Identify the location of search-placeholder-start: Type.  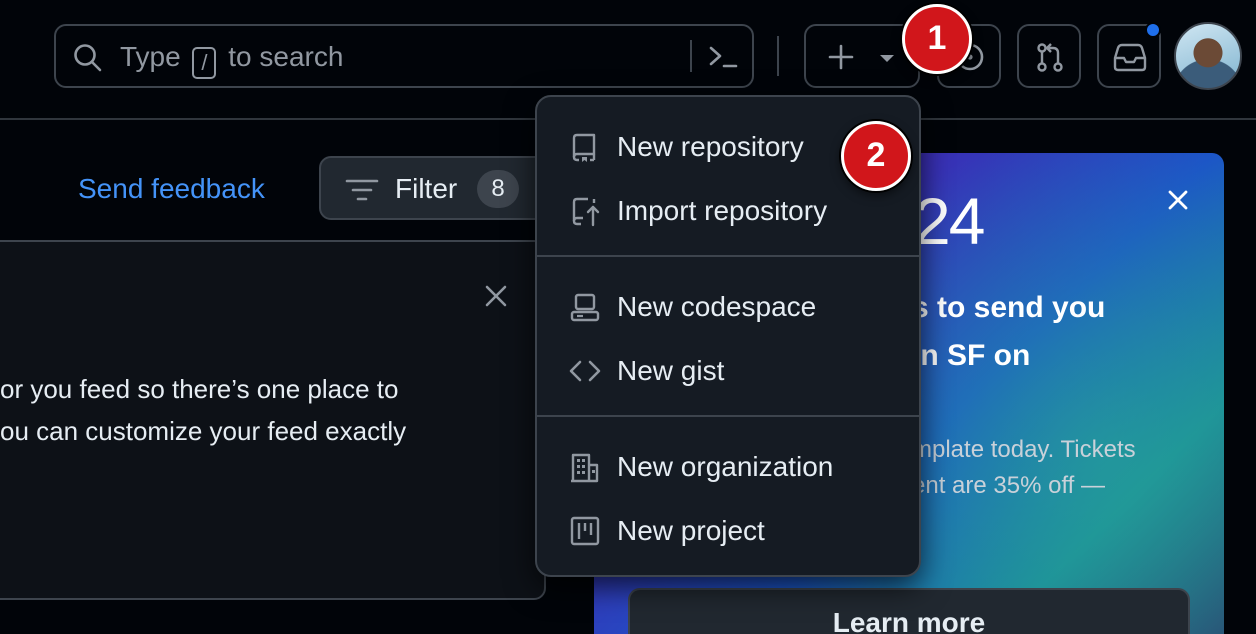
(150, 56).